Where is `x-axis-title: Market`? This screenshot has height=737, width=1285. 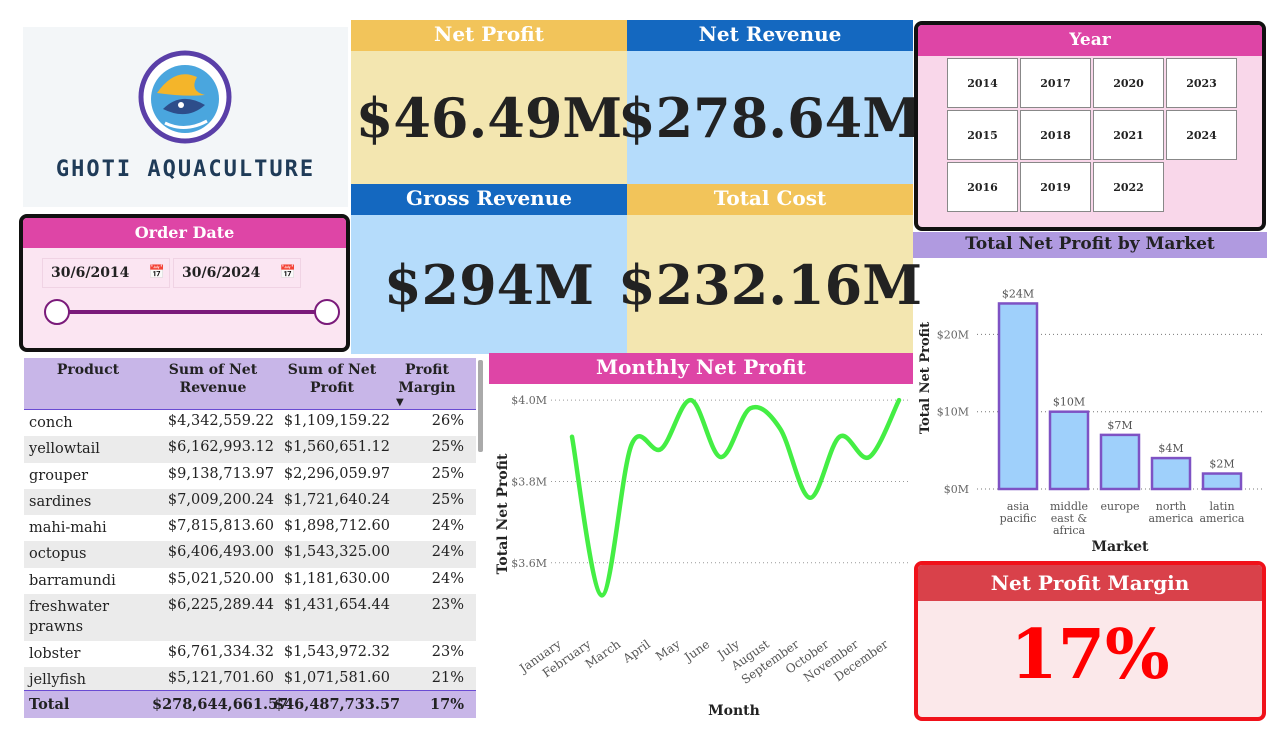 x-axis-title: Market is located at coordinates (1120, 547).